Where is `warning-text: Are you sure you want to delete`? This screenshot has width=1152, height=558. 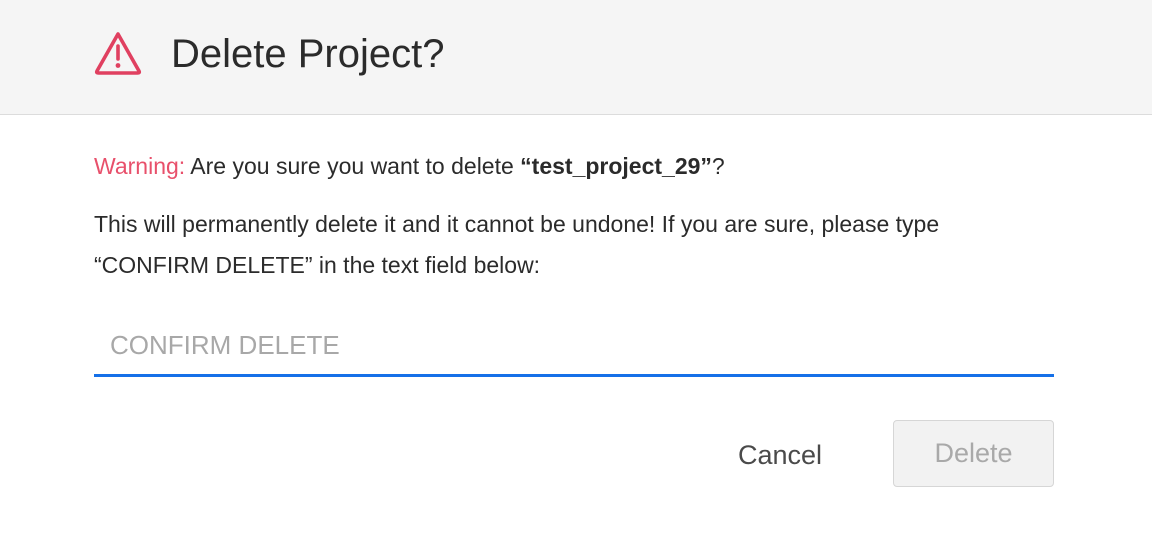 warning-text: Are you sure you want to delete is located at coordinates (353, 166).